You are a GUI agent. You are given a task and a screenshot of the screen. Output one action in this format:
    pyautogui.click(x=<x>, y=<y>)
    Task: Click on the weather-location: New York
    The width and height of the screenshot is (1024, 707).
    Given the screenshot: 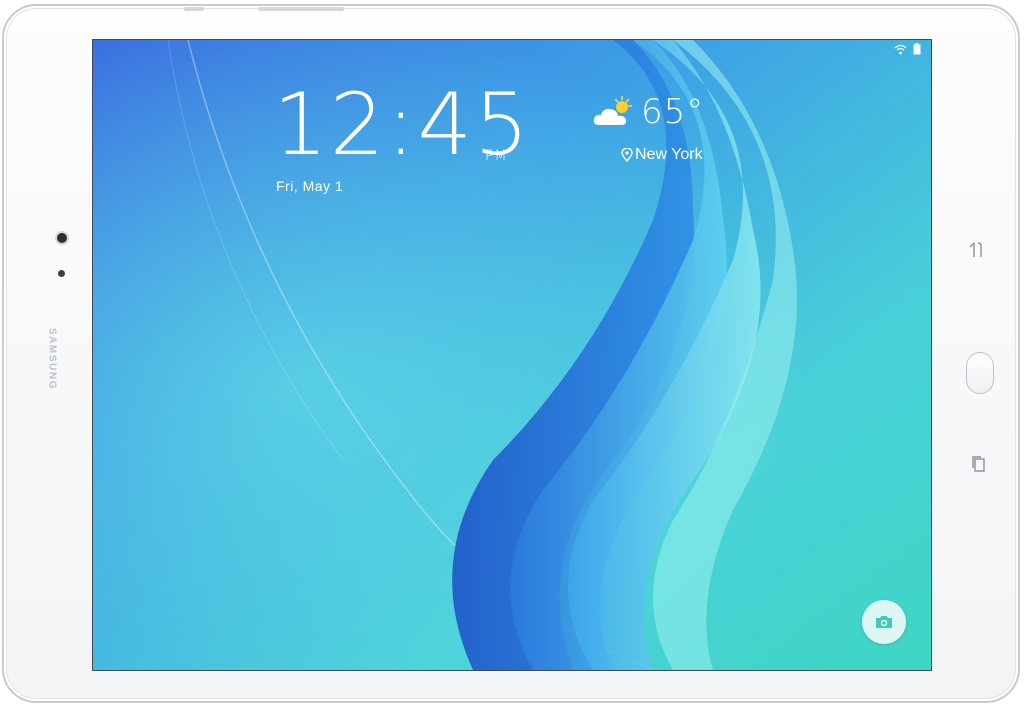 What is the action you would take?
    pyautogui.click(x=662, y=155)
    